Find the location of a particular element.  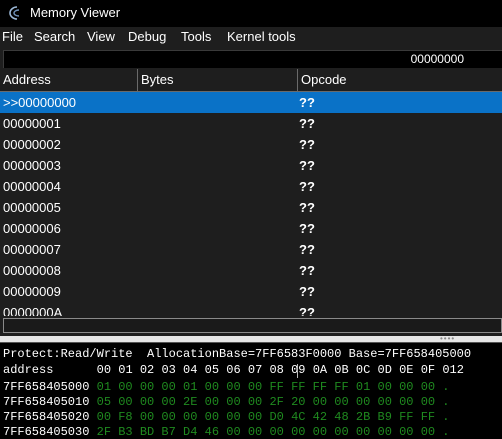

horizontal-scrollbar is located at coordinates (251, 326).